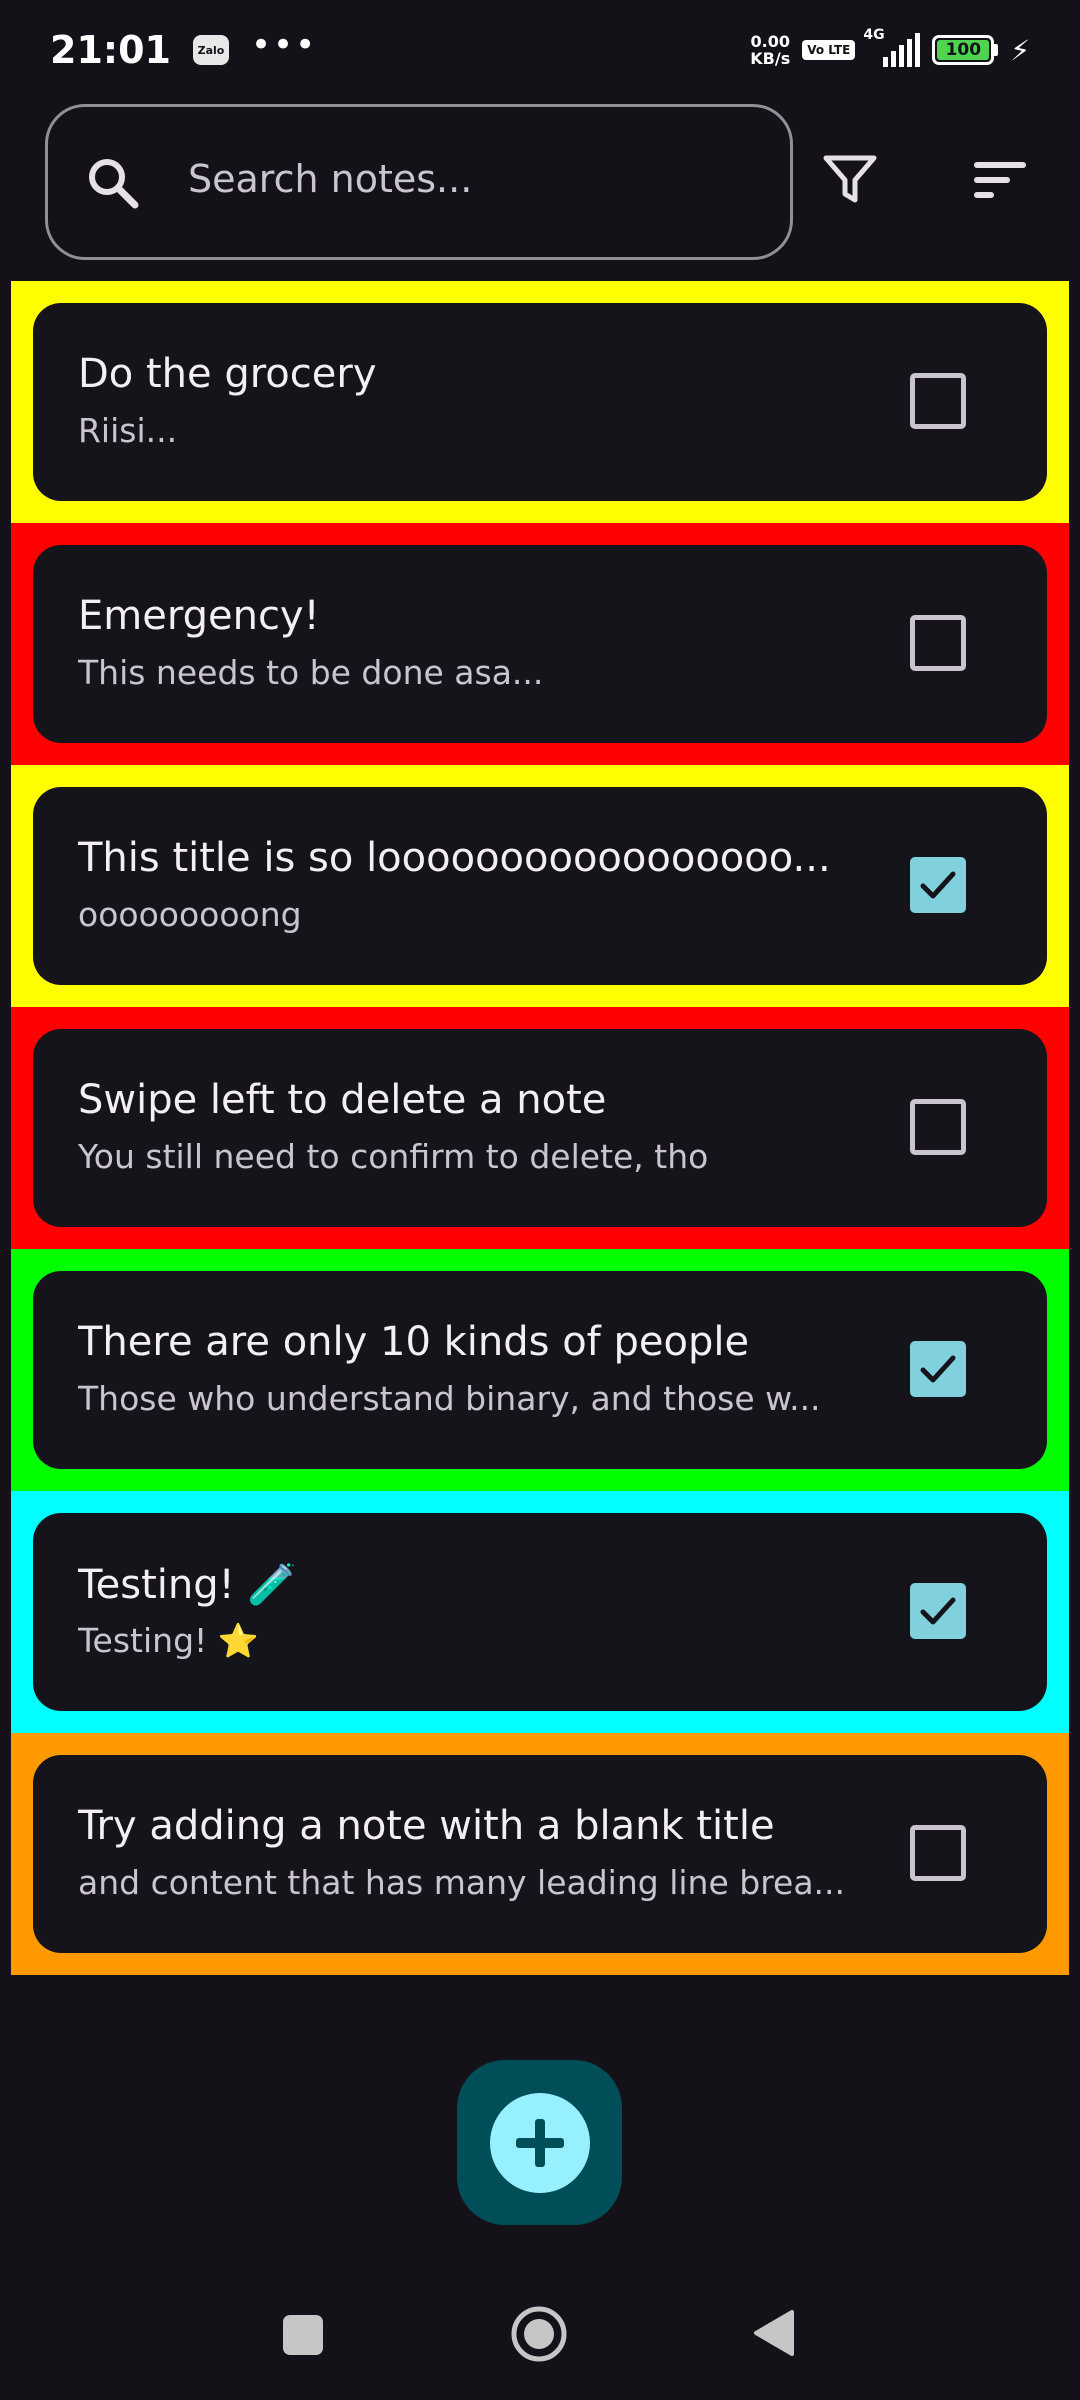  What do you see at coordinates (110, 50) in the screenshot?
I see `status-time: 21:01` at bounding box center [110, 50].